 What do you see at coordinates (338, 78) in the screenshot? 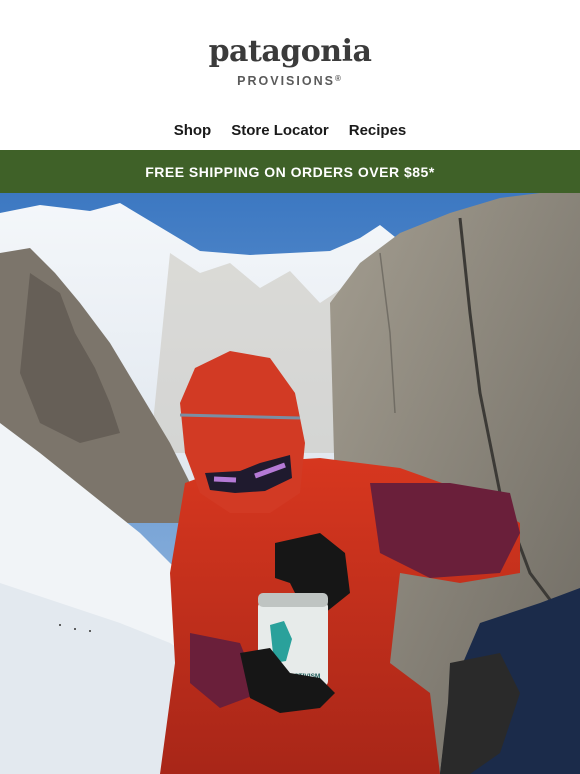
I see `registered-mark: ®` at bounding box center [338, 78].